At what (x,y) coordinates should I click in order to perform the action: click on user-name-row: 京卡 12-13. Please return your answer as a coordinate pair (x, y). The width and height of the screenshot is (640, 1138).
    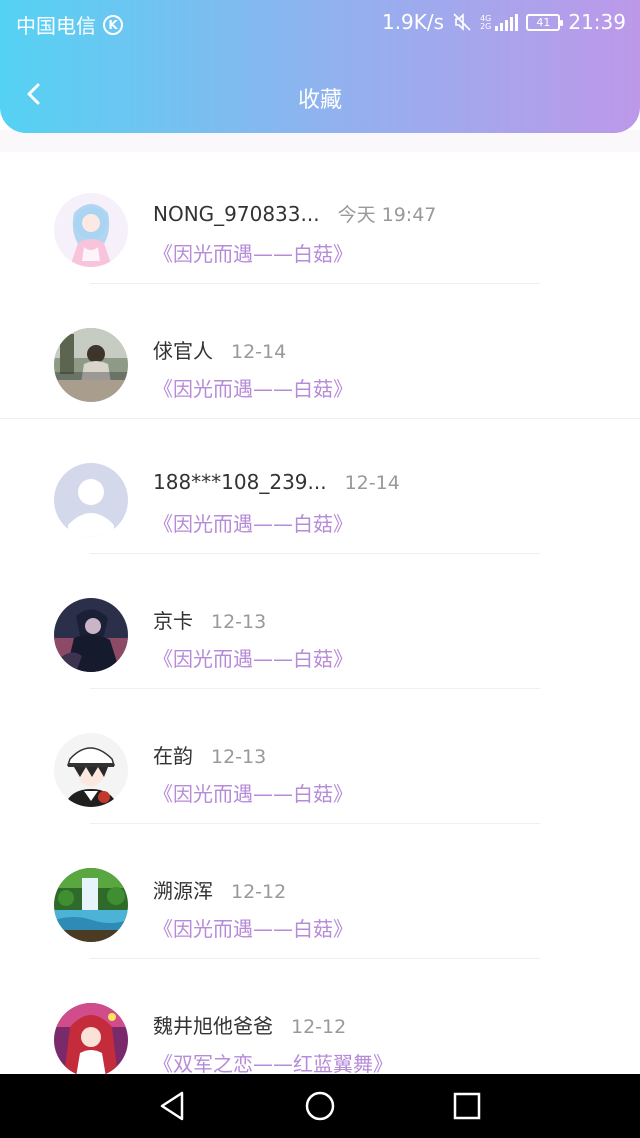
    Looking at the image, I should click on (209, 619).